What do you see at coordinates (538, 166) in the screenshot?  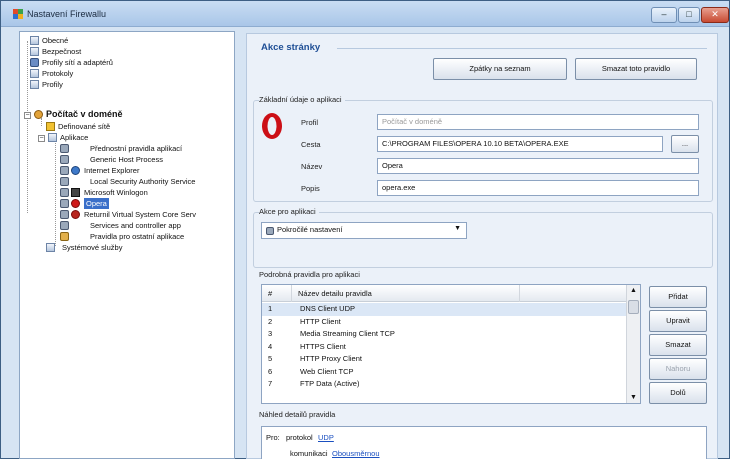 I see `name-field: Opera` at bounding box center [538, 166].